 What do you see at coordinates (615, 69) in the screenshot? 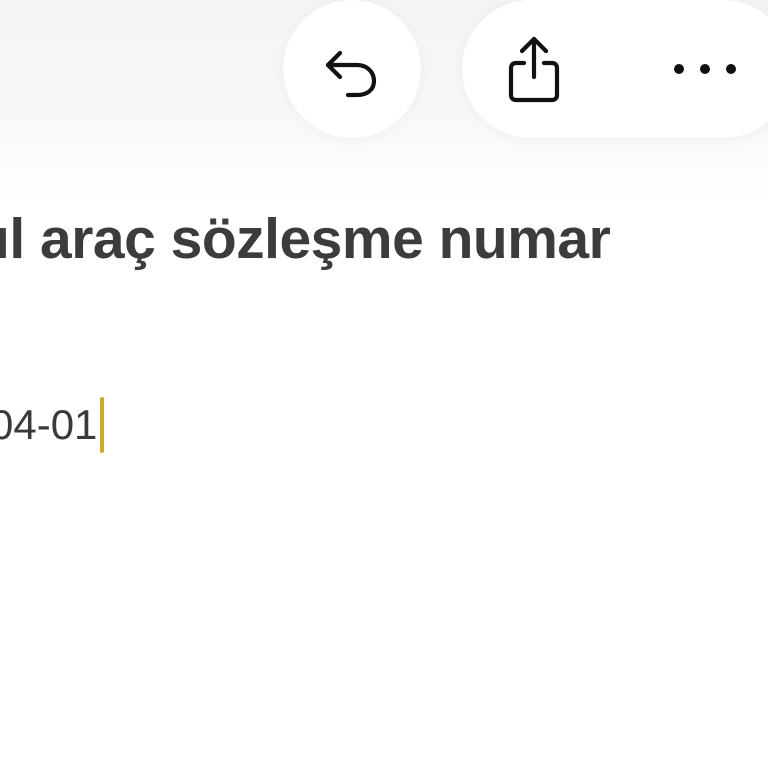
I see `toolbar-action-group` at bounding box center [615, 69].